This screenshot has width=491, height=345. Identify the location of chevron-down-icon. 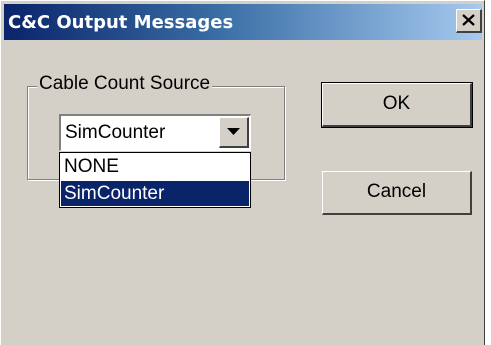
(233, 131).